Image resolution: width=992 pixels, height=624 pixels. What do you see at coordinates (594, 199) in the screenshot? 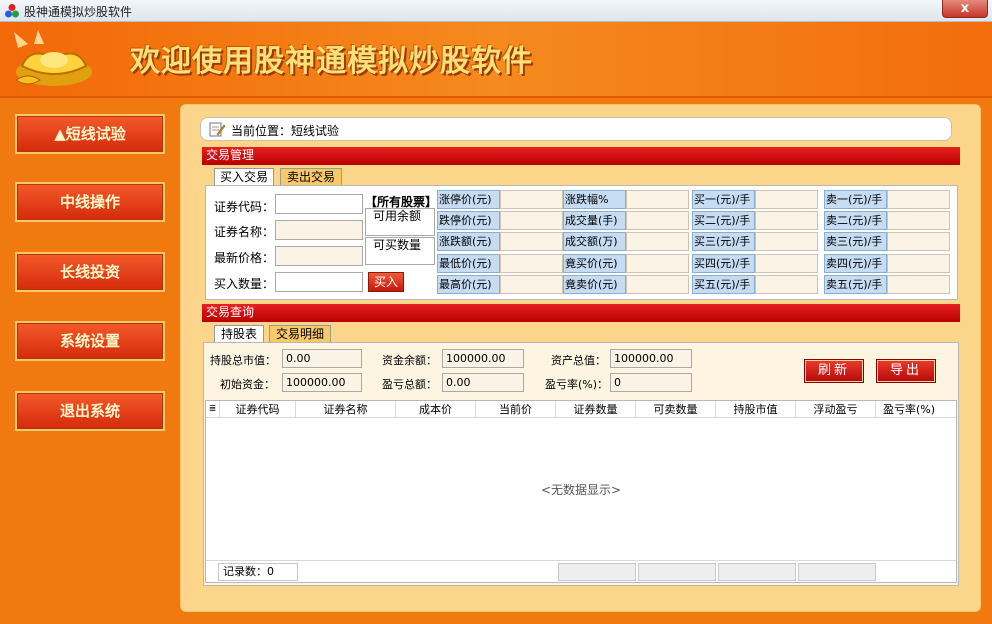
I see `quote-label: 涨跌幅%` at bounding box center [594, 199].